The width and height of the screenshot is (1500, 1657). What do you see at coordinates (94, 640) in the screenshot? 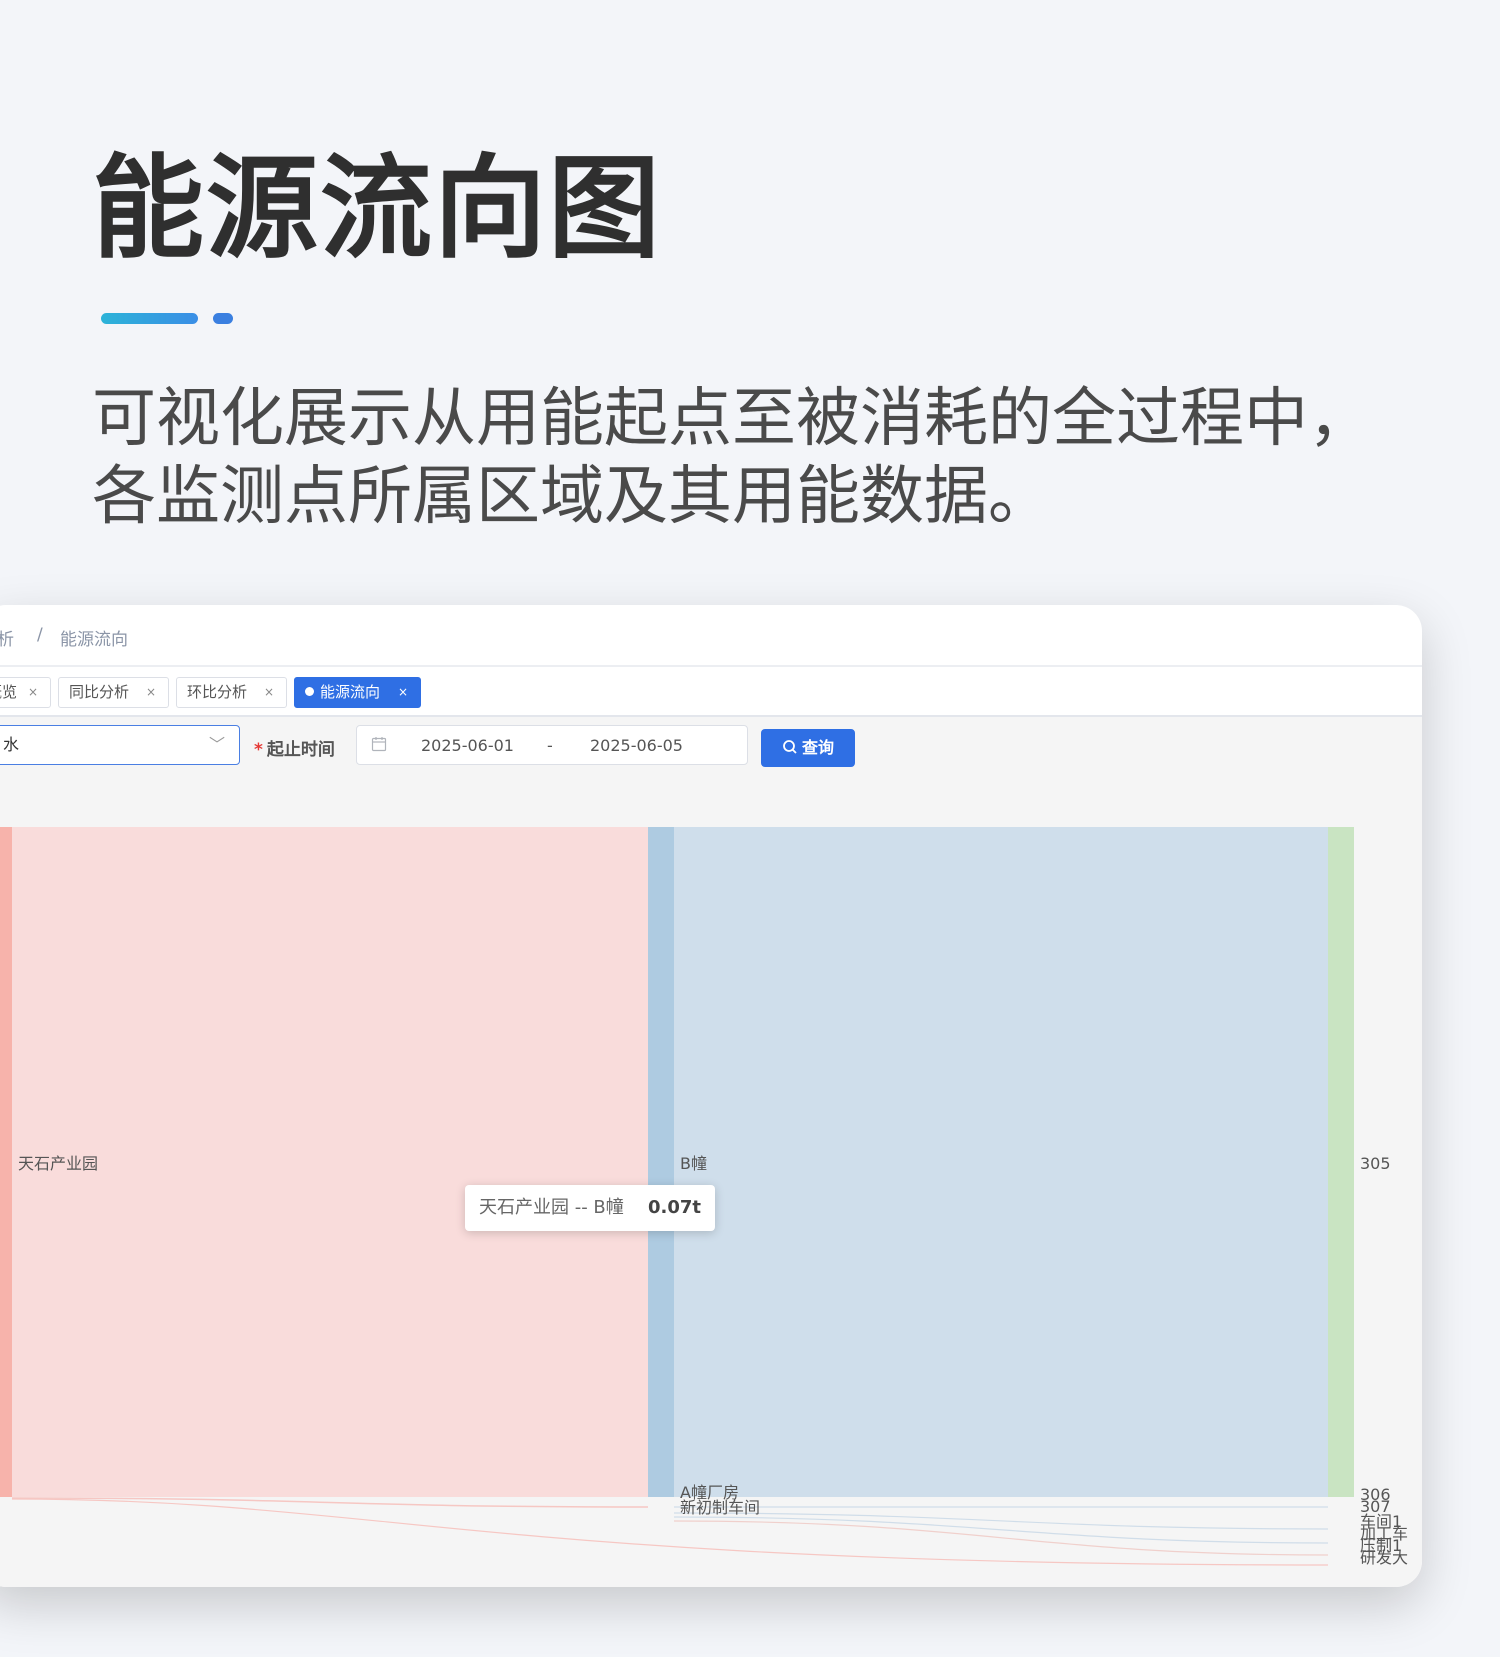
I see `breadcrumb-current: 能源流向` at bounding box center [94, 640].